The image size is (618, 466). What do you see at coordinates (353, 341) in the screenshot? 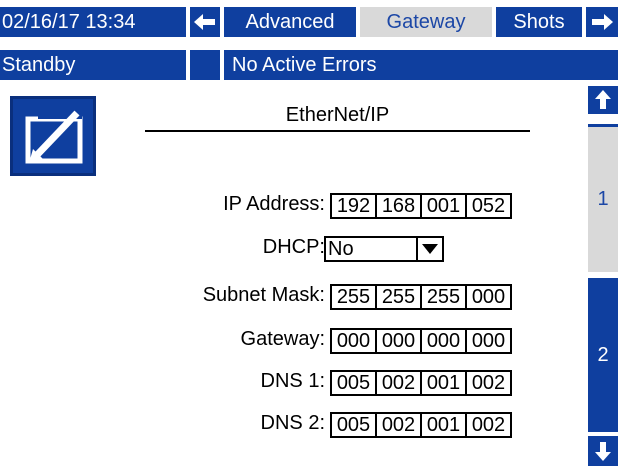
I see `gateway-octet-1: 000` at bounding box center [353, 341].